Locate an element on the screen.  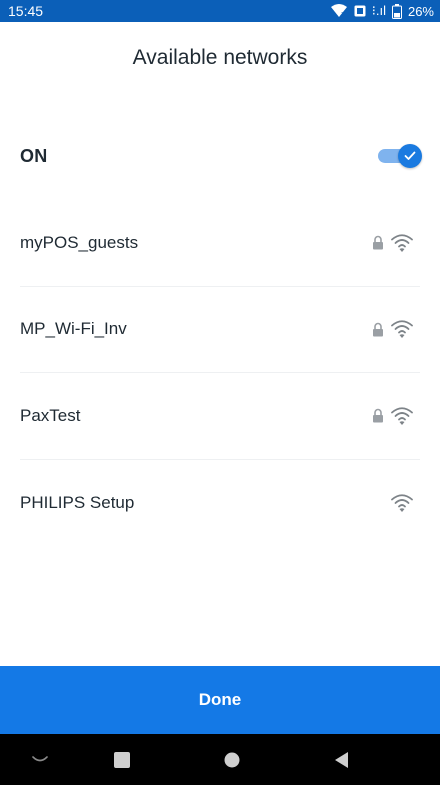
battery-percent: 26% is located at coordinates (420, 11).